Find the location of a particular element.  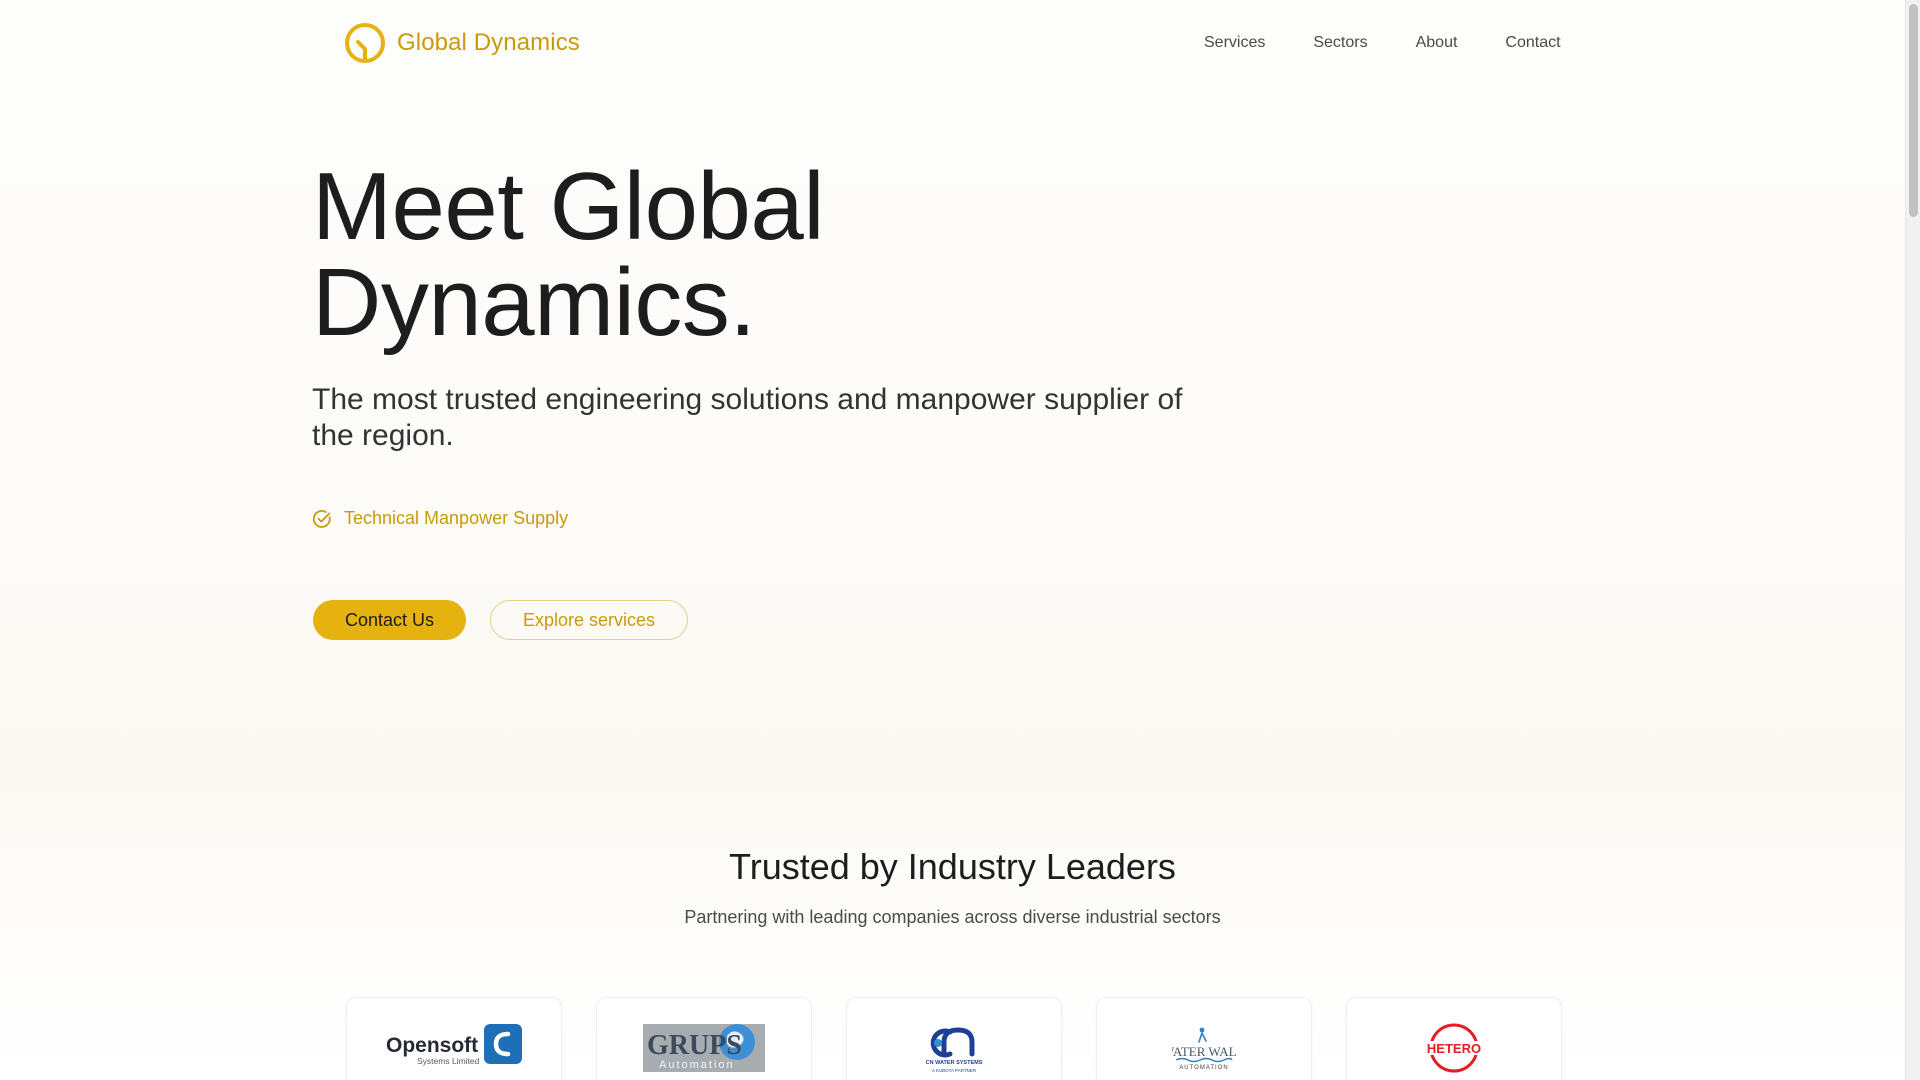

opensoft-logo-tagline: Systems Limited is located at coordinates (448, 1061).